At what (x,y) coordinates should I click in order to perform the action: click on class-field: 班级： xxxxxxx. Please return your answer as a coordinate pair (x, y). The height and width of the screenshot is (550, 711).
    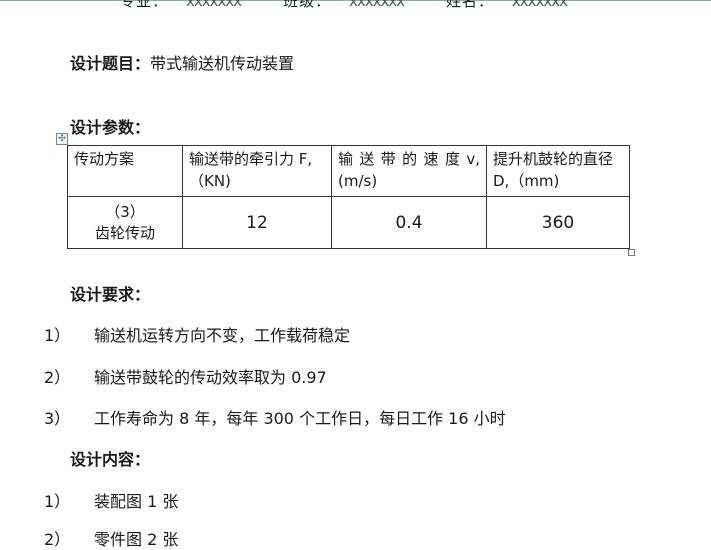
    Looking at the image, I should click on (352, 5).